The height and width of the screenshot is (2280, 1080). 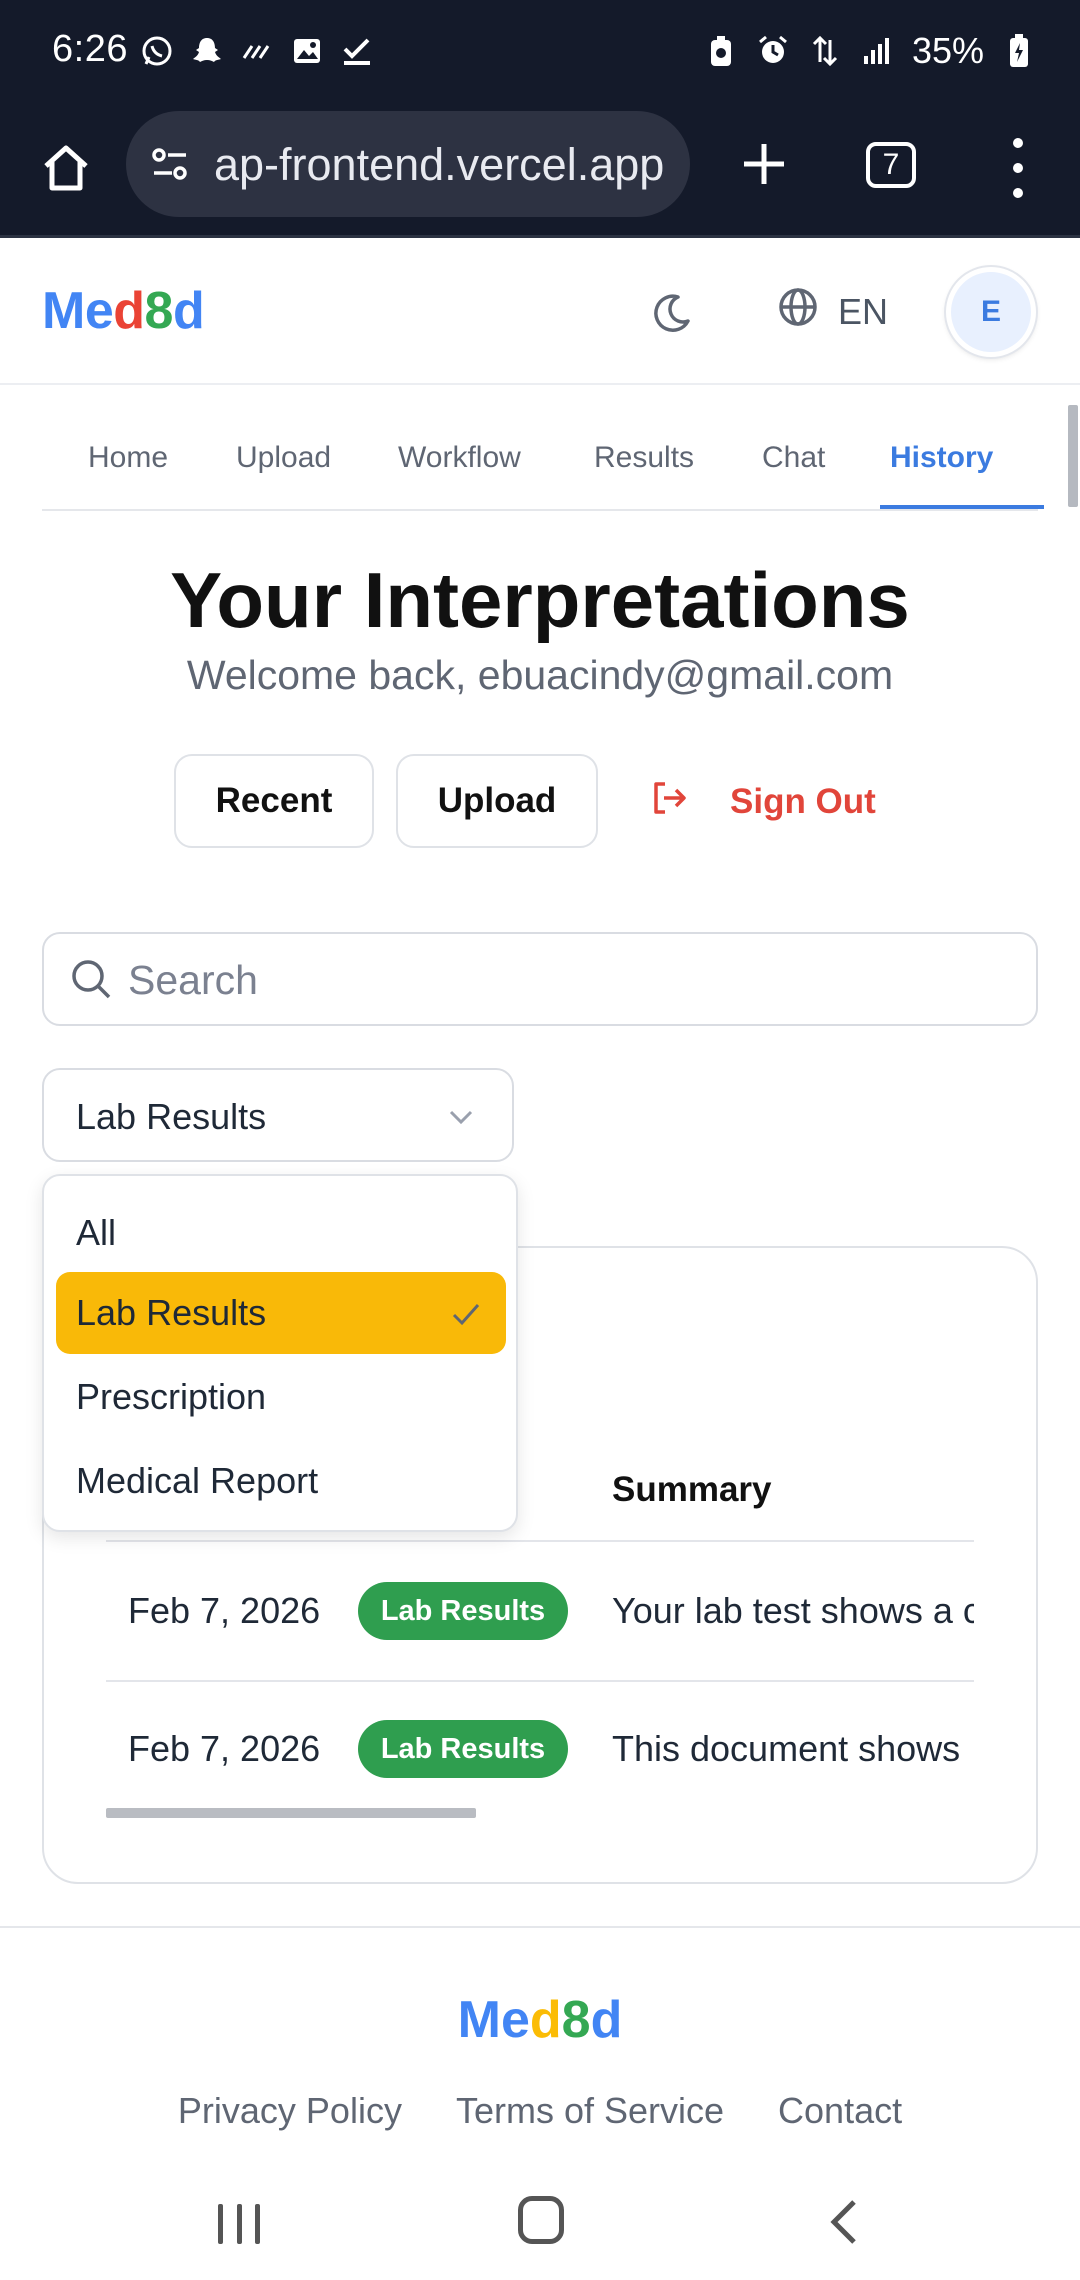 I want to click on column-header-summary: Summary, so click(x=692, y=1489).